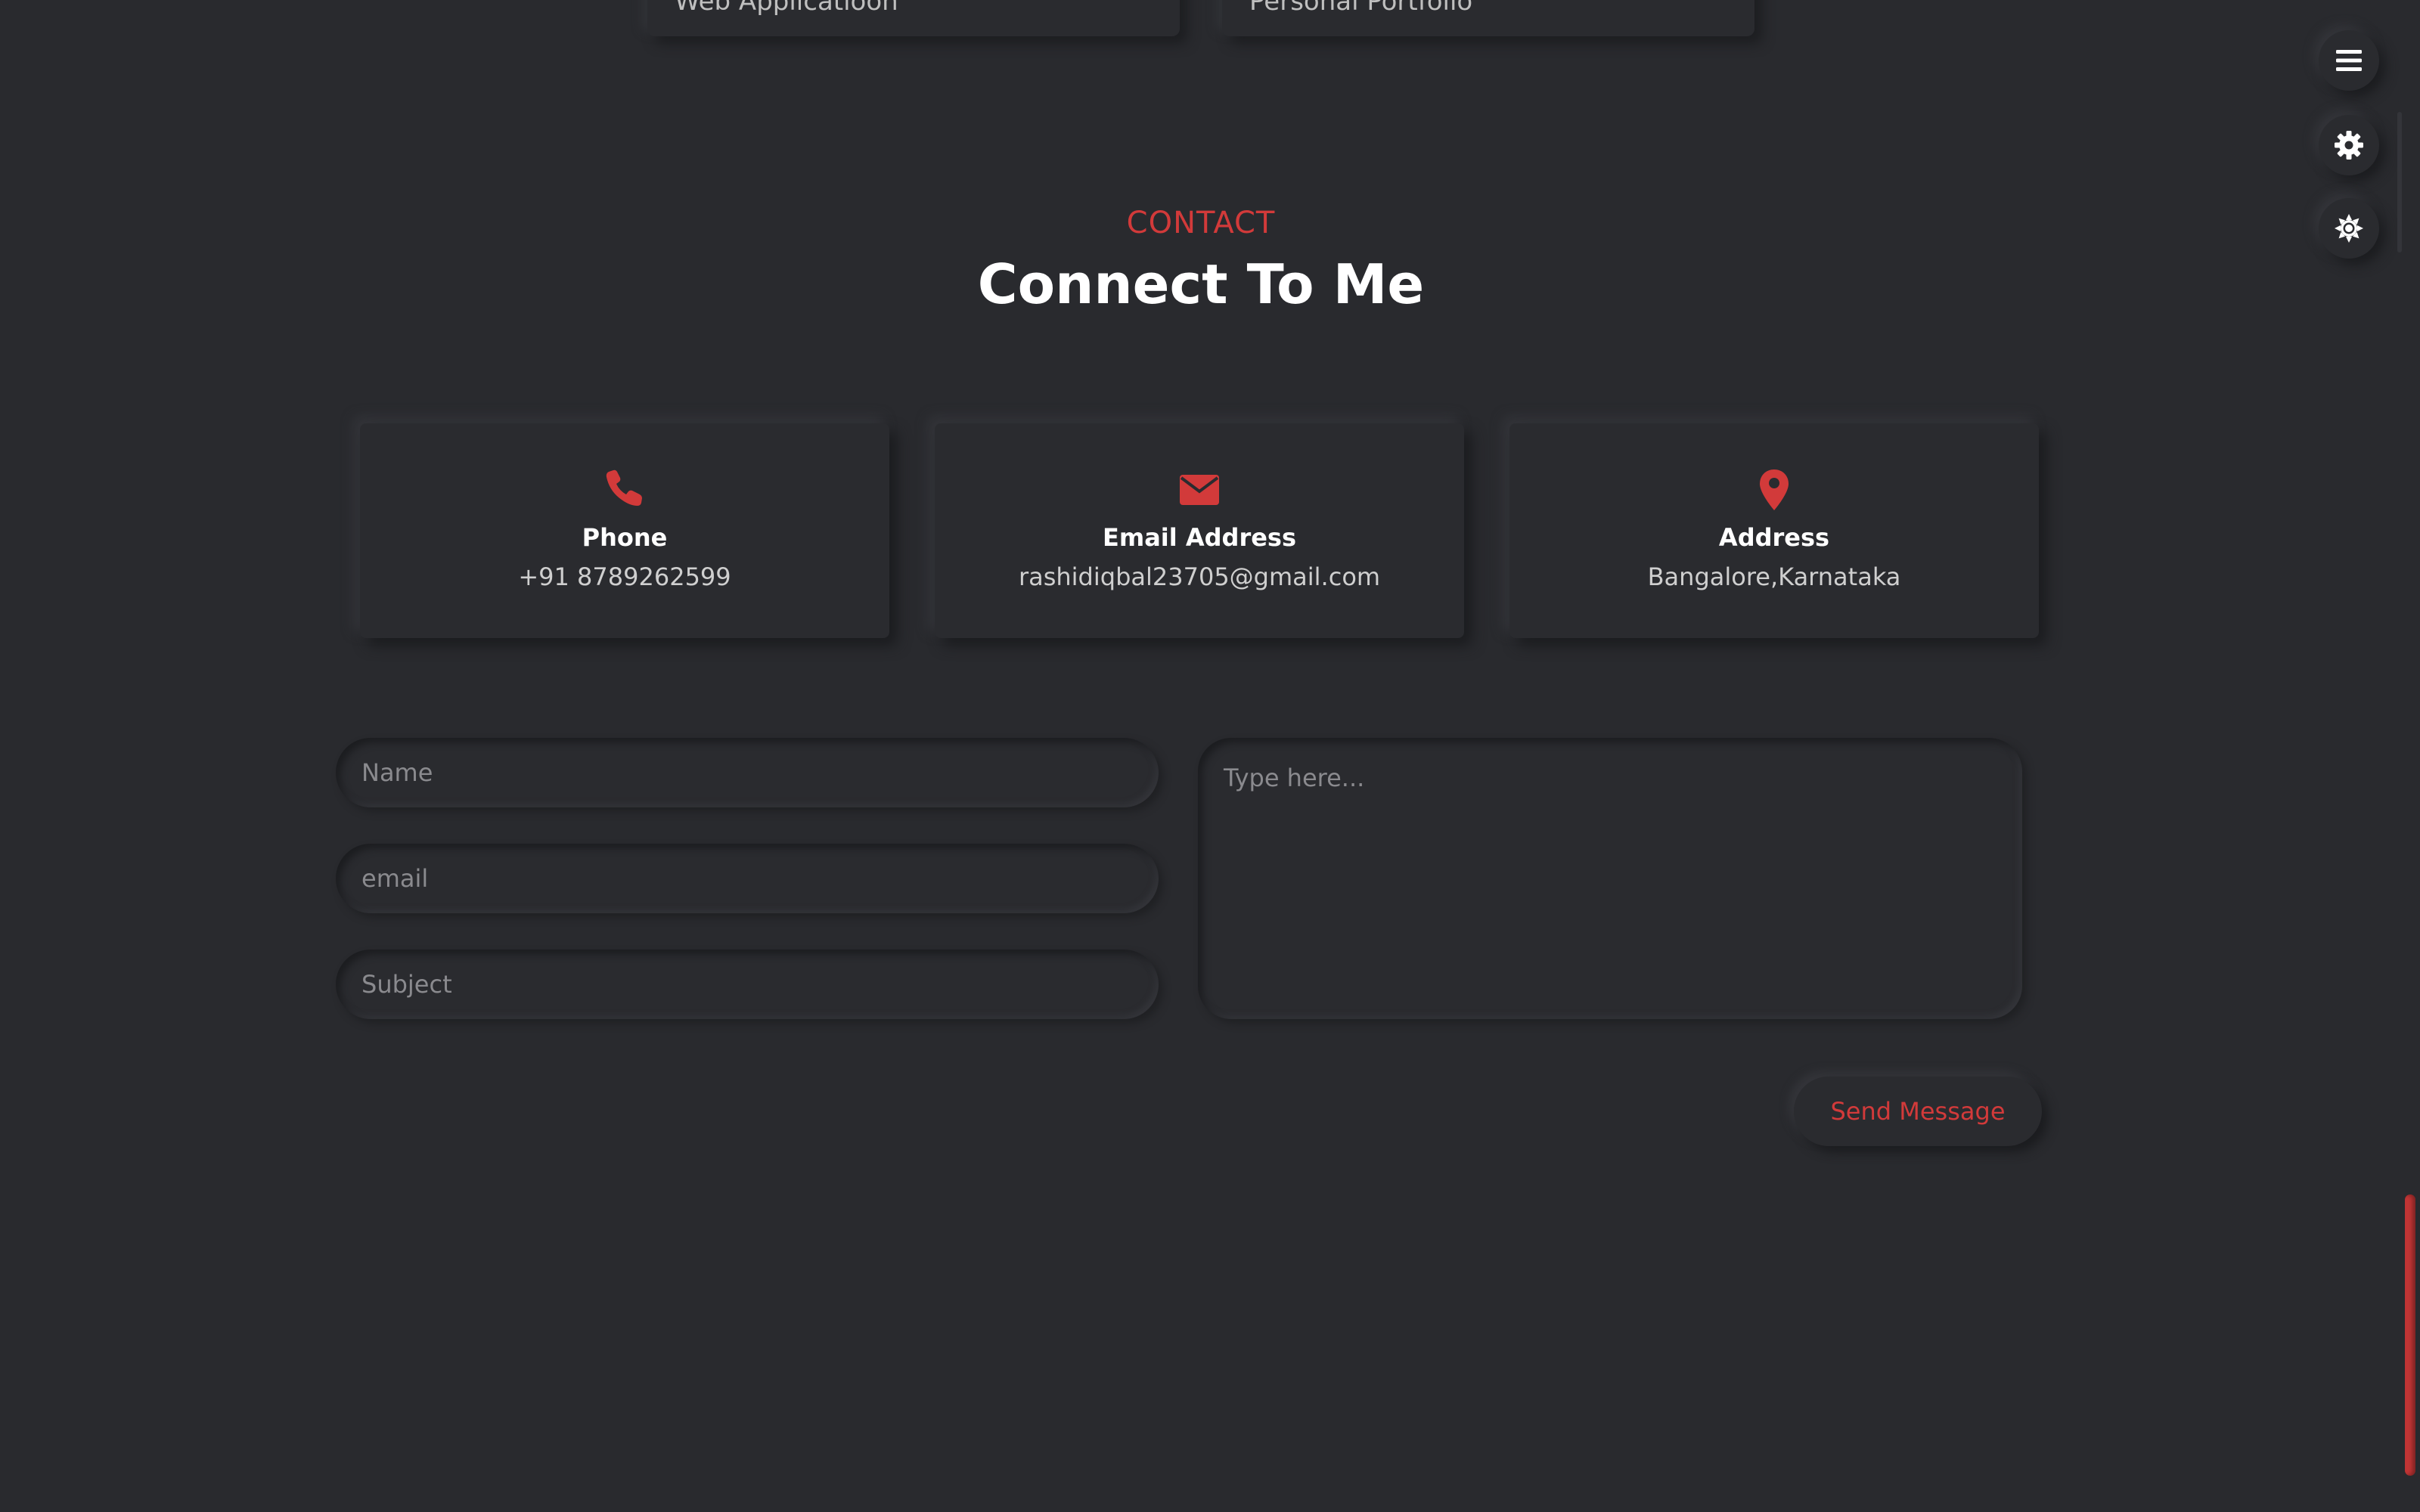 This screenshot has width=2420, height=1512. What do you see at coordinates (1361, 8) in the screenshot?
I see `project-card-label: Personal Portfolio` at bounding box center [1361, 8].